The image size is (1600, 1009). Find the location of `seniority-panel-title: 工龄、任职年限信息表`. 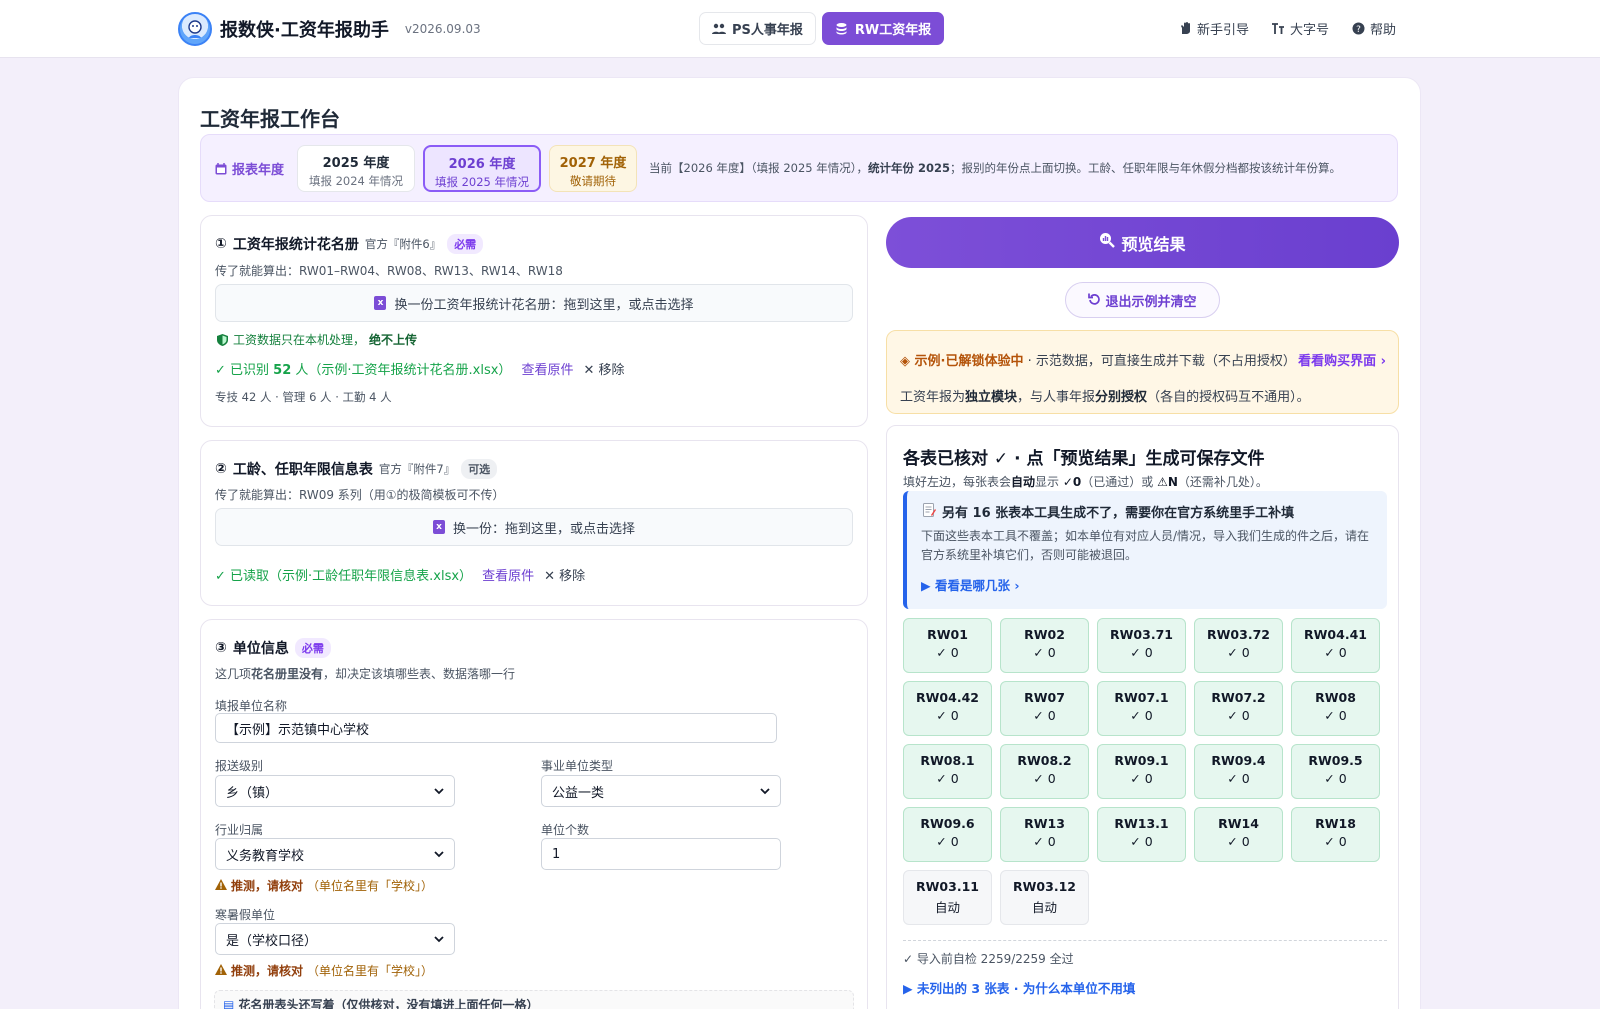

seniority-panel-title: 工龄、任职年限信息表 is located at coordinates (302, 470).